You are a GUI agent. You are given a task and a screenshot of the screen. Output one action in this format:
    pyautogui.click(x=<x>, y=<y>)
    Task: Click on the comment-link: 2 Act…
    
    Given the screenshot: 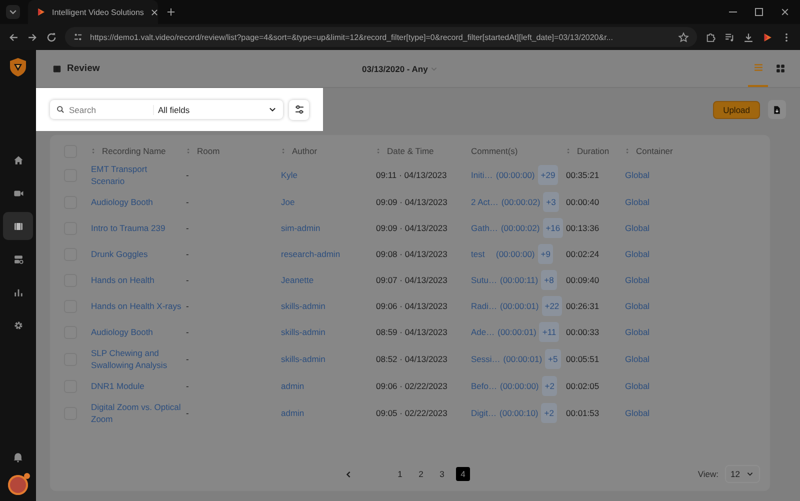 What is the action you would take?
    pyautogui.click(x=484, y=202)
    